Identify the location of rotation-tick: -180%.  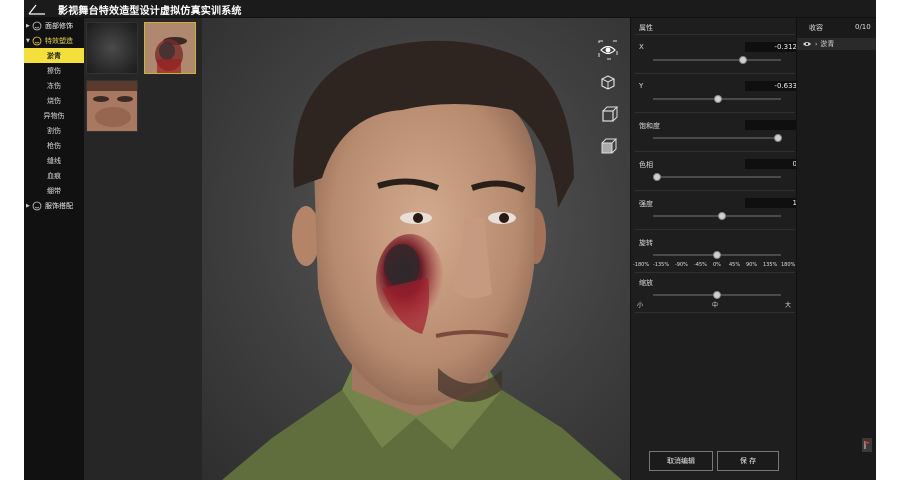
(641, 265).